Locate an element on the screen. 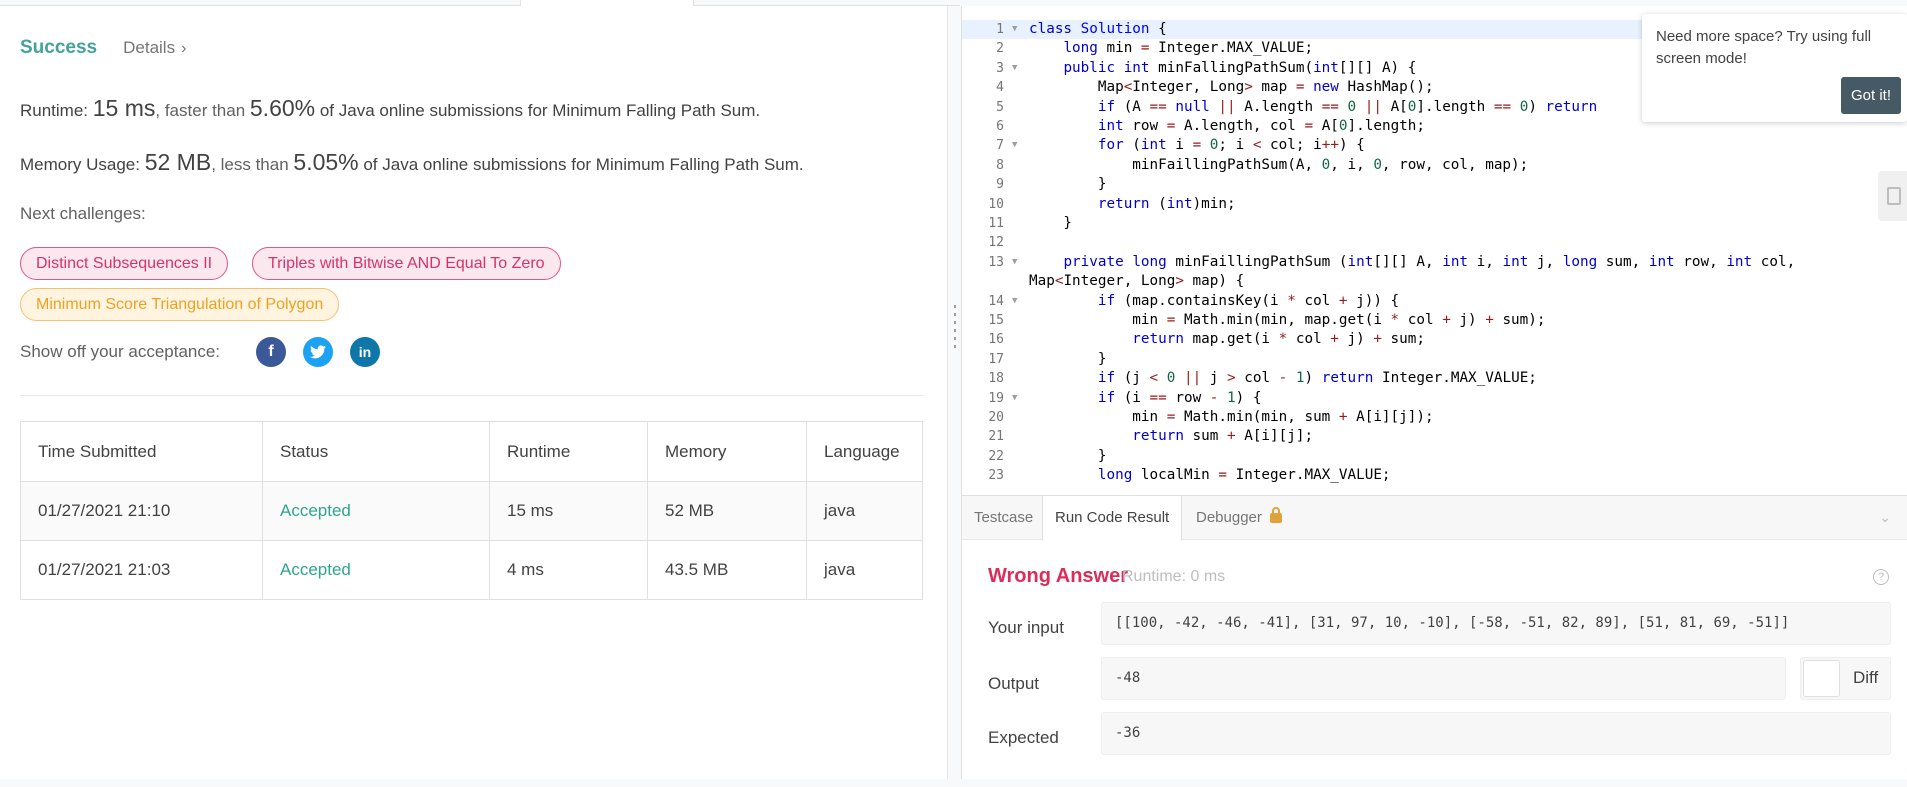 The width and height of the screenshot is (1907, 787). column-header: Memory is located at coordinates (727, 451).